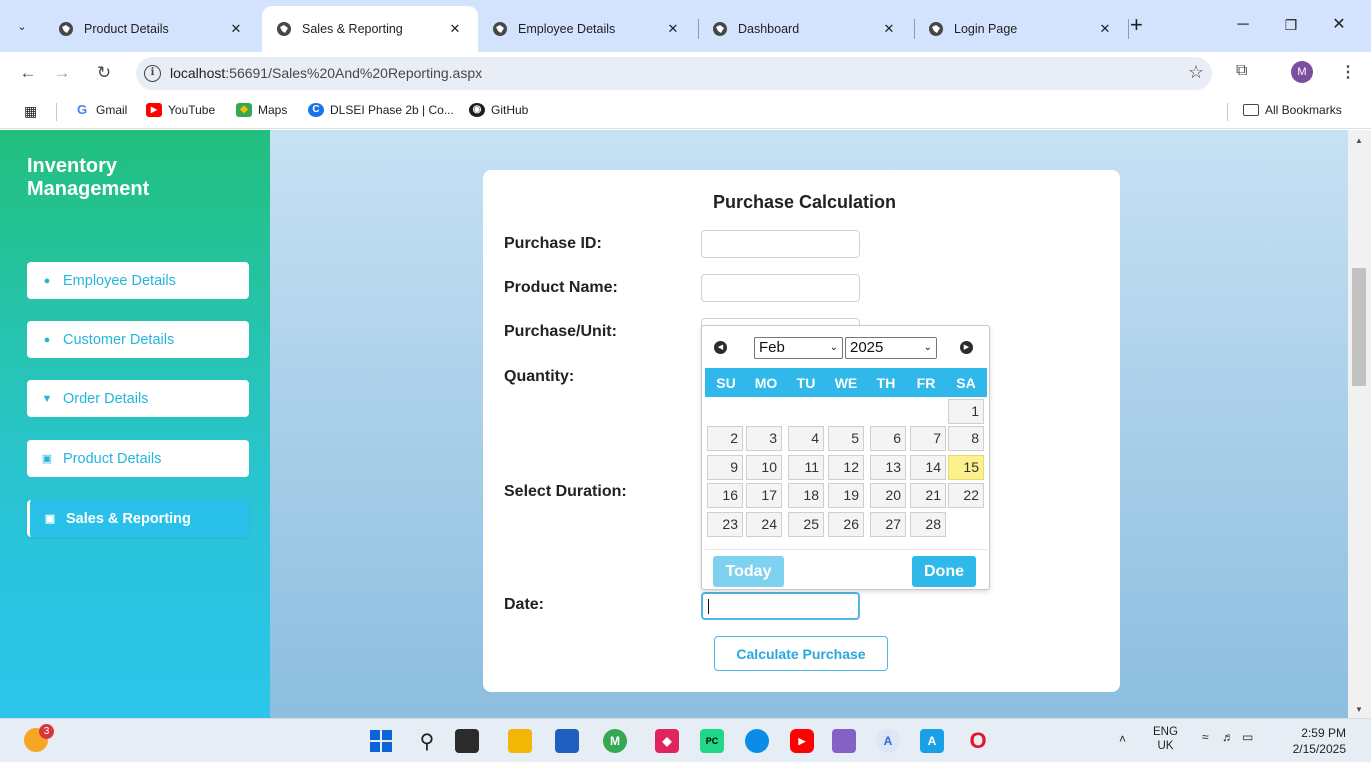  I want to click on task-view-icon, so click(467, 741).